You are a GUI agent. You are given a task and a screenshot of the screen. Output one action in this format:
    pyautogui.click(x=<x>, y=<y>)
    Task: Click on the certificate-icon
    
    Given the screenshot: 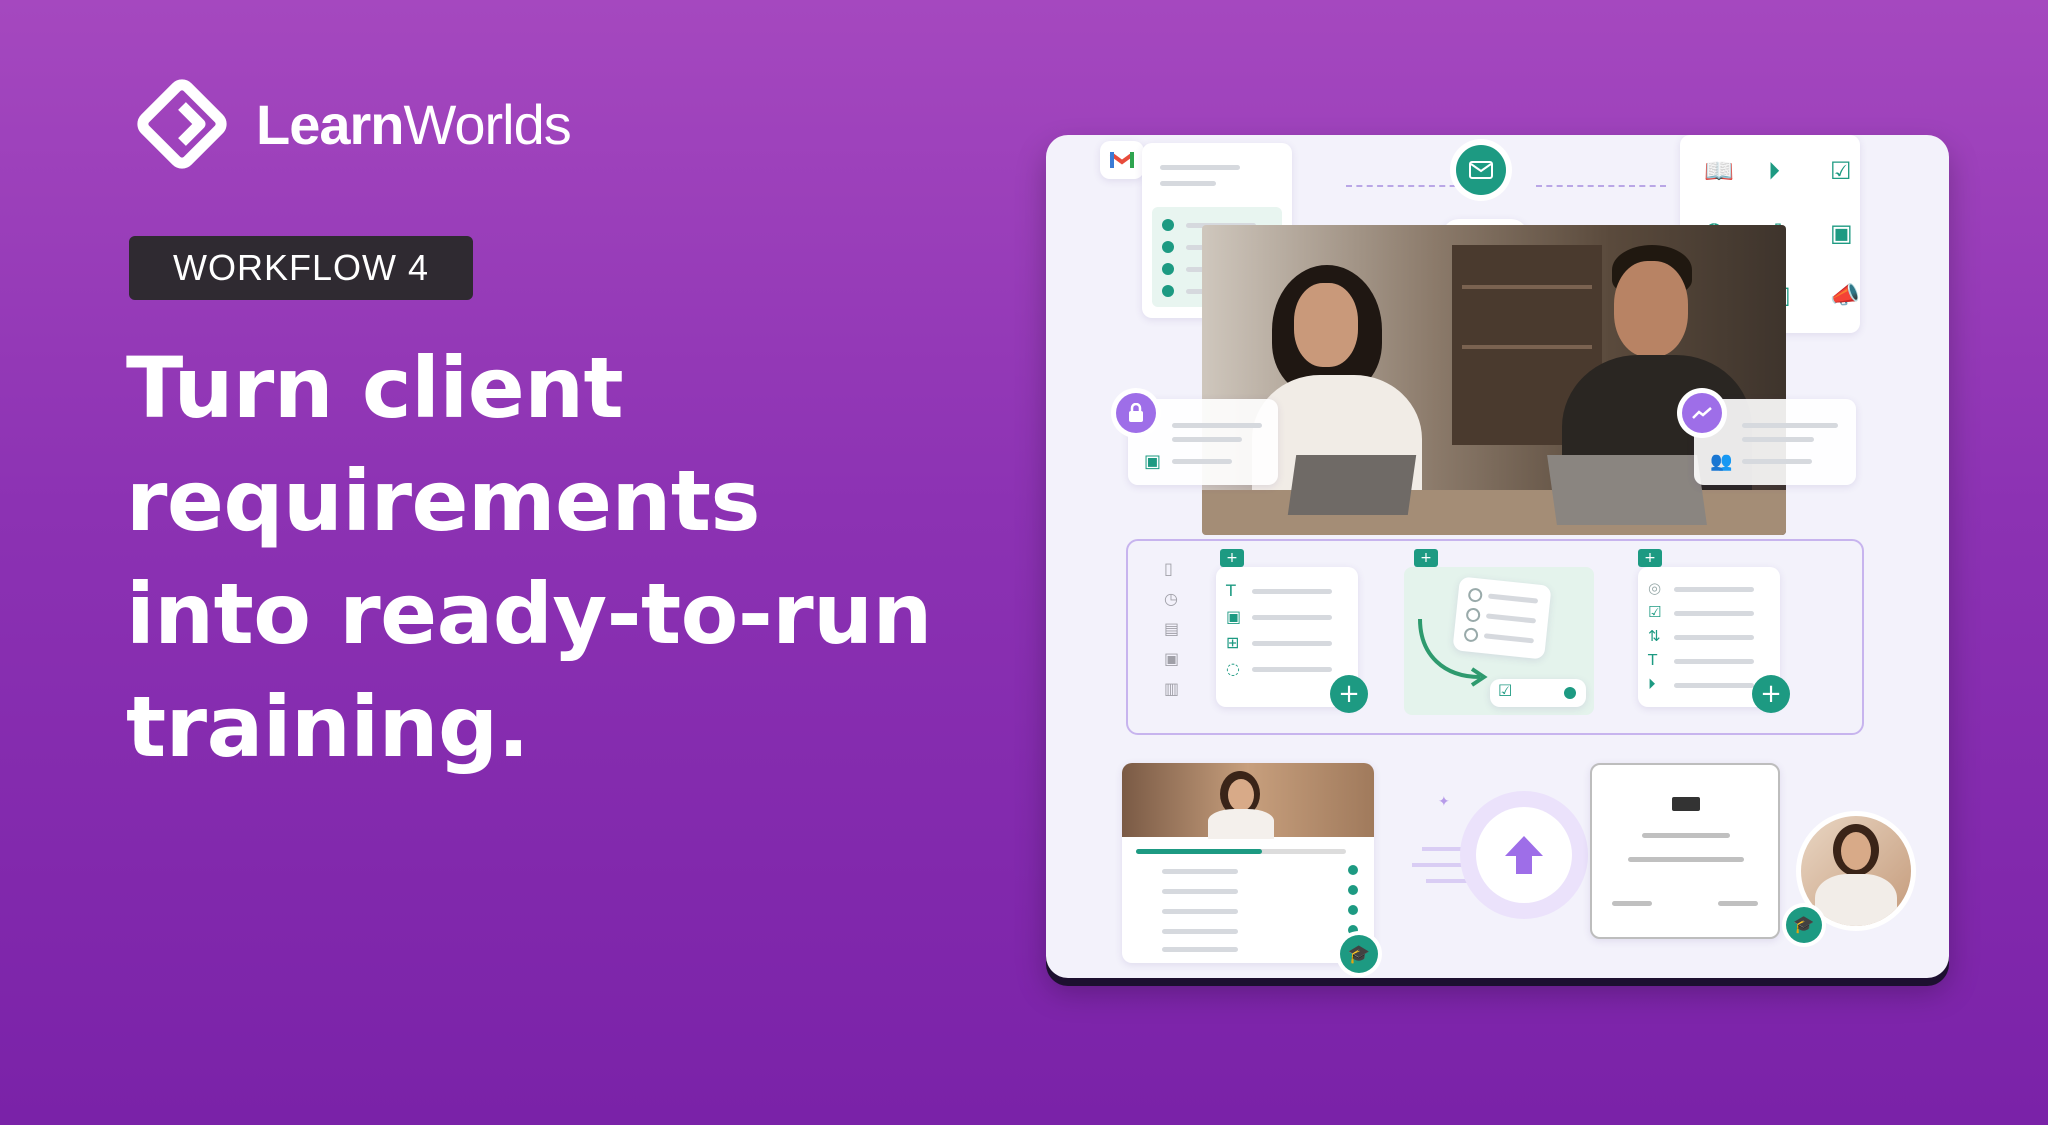 What is the action you would take?
    pyautogui.click(x=1685, y=851)
    